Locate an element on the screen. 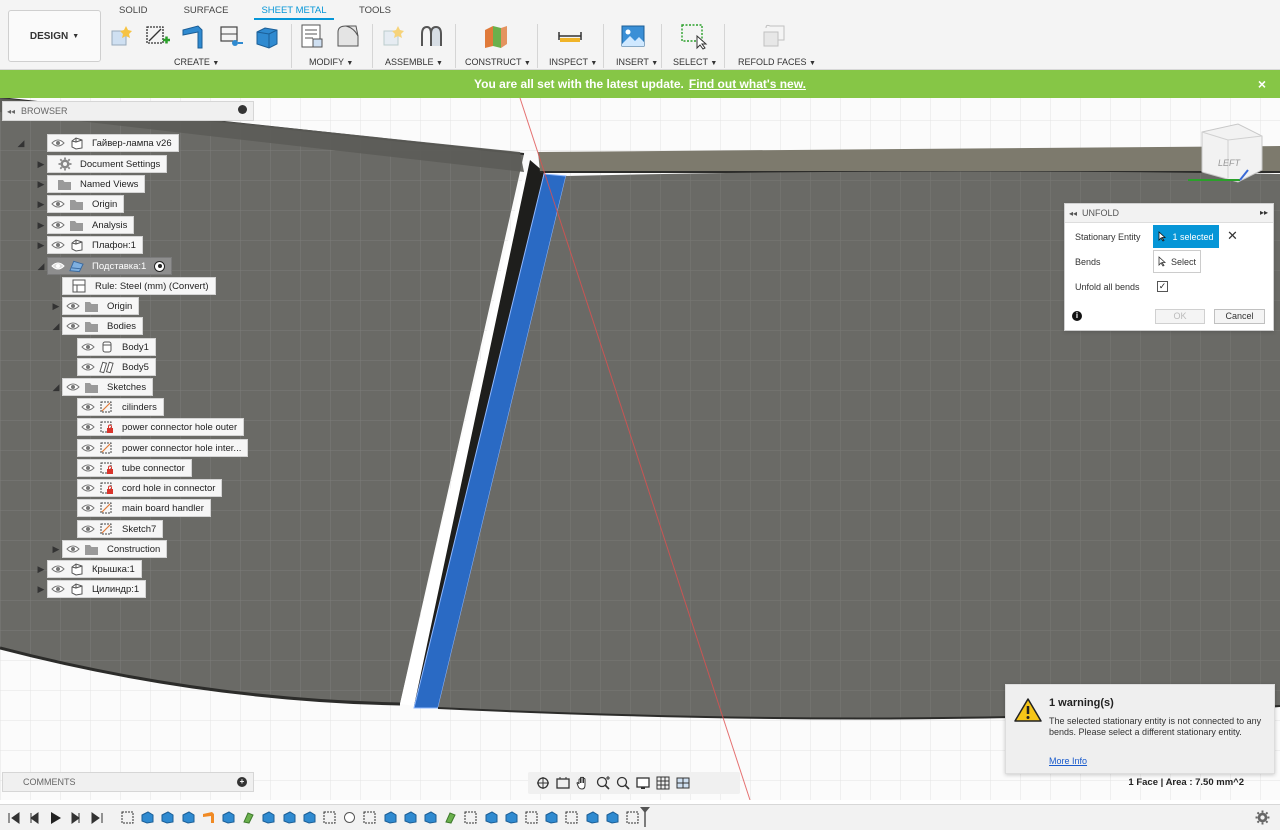  select-menu: SELECT ▼ is located at coordinates (695, 62).